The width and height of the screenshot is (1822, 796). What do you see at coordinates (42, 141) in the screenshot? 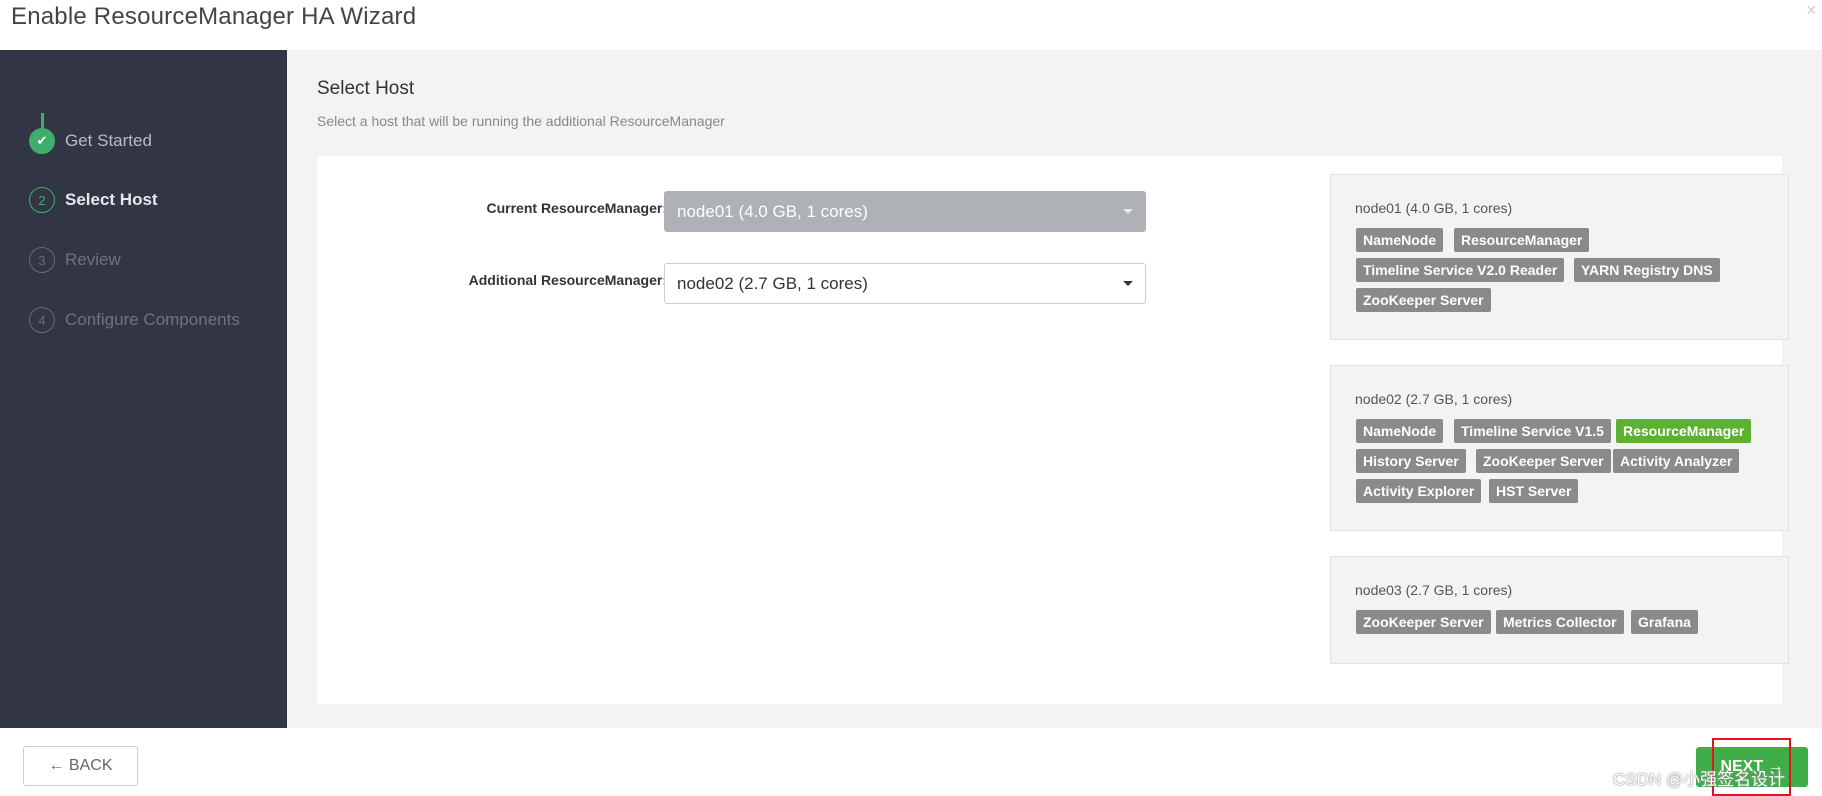
I see `check-icon: ✔` at bounding box center [42, 141].